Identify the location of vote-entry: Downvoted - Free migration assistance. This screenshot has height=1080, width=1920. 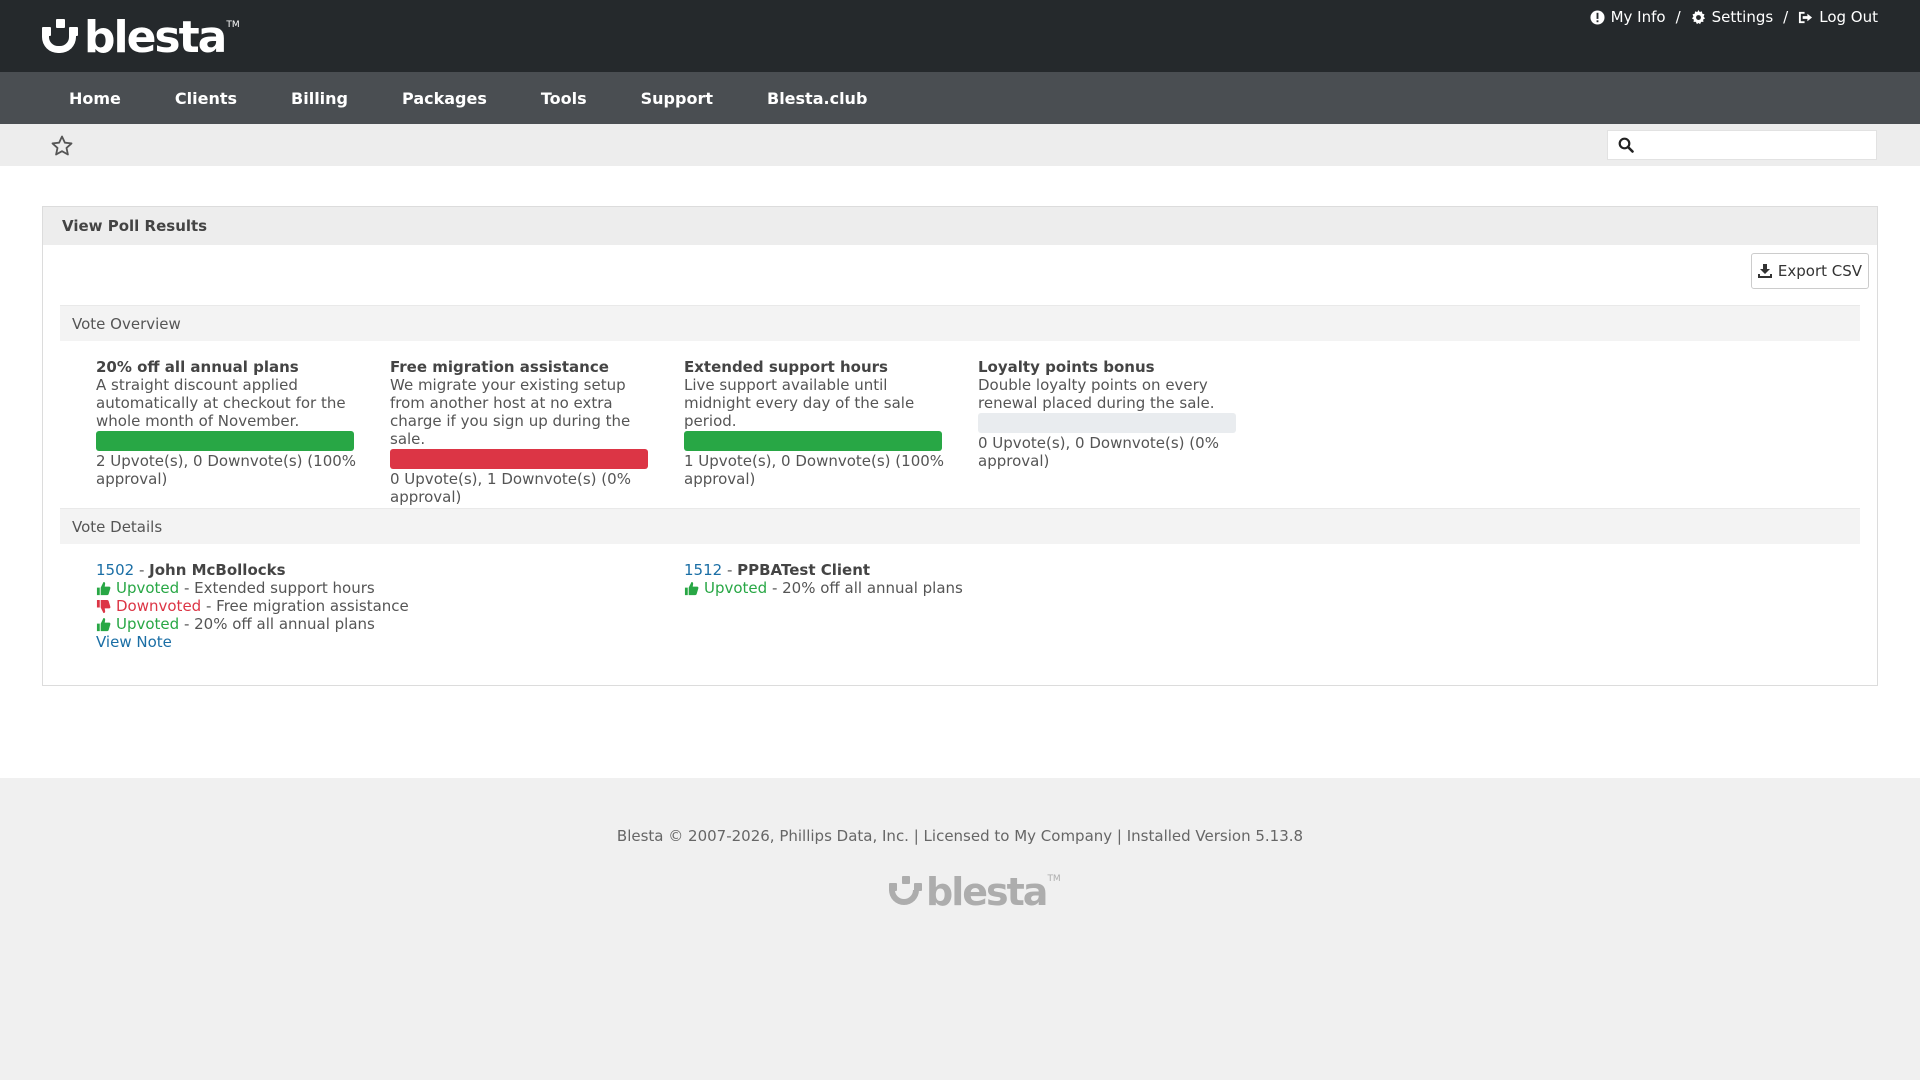
(390, 606).